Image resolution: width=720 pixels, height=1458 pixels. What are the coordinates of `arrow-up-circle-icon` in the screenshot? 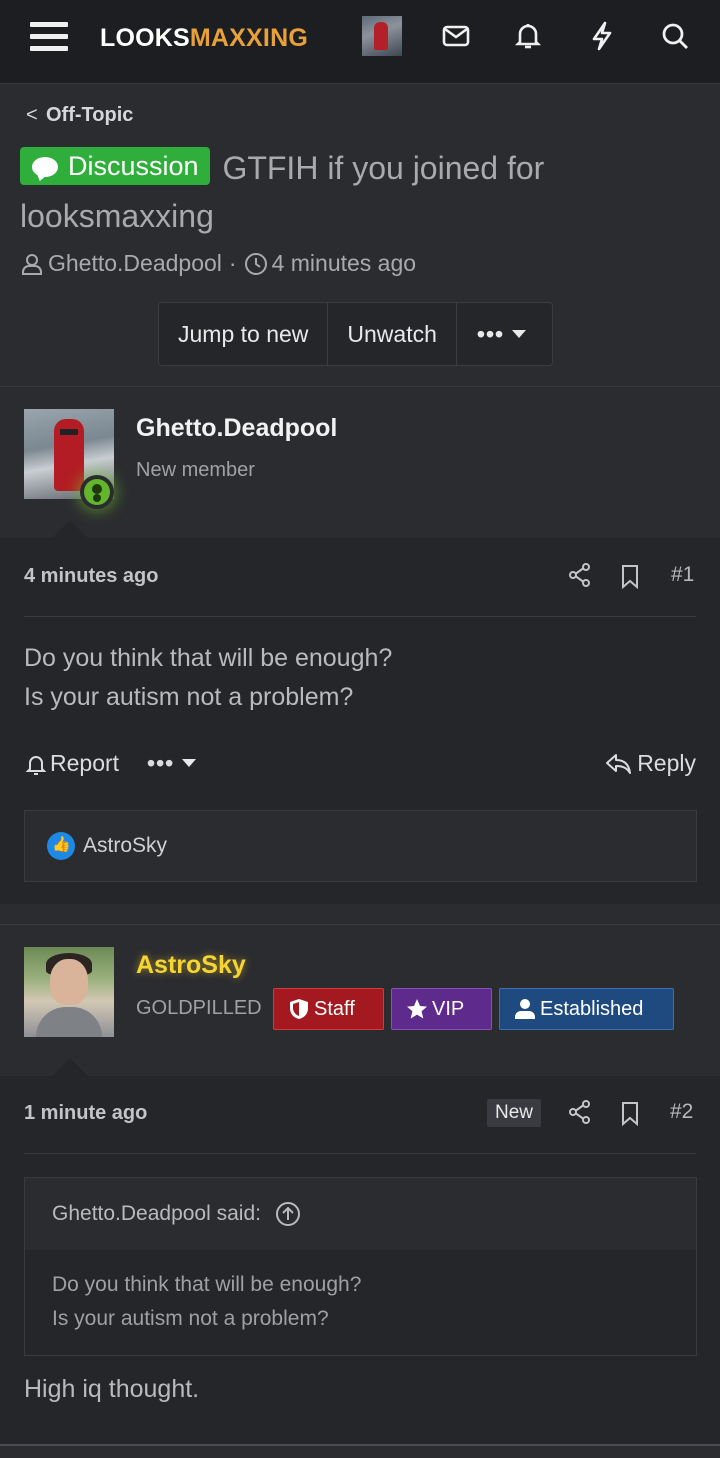 It's located at (288, 1214).